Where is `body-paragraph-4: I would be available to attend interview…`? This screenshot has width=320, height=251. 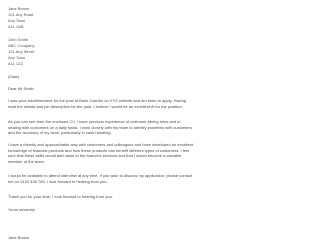 body-paragraph-4: I would be available to attend interview… is located at coordinates (100, 178).